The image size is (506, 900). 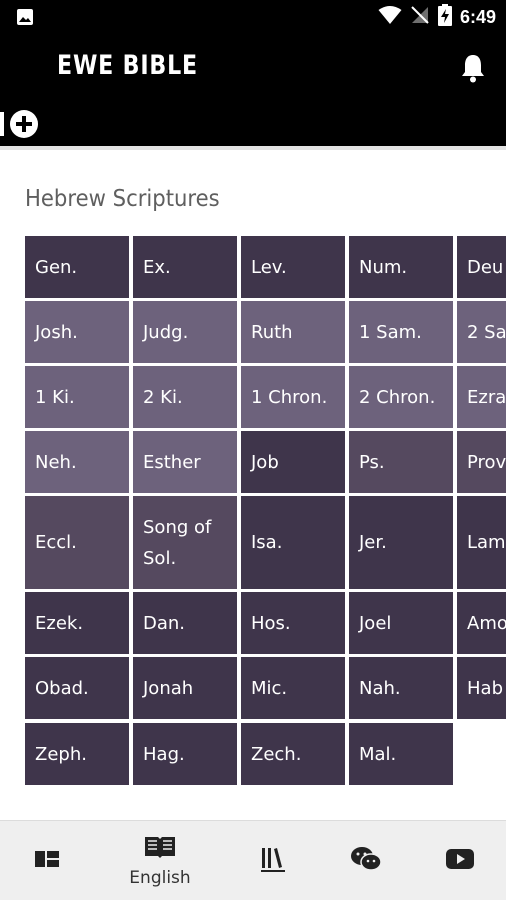 I want to click on book-tile: Ruth, so click(x=293, y=332).